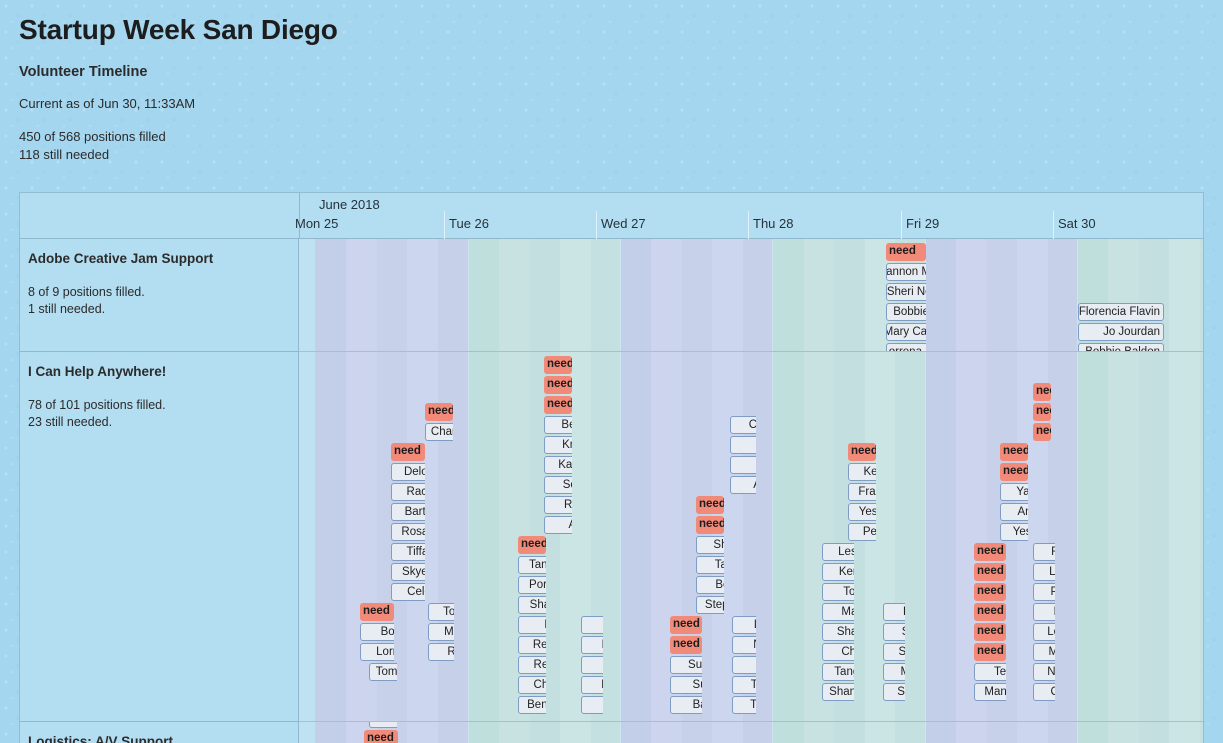 This screenshot has height=743, width=1223. I want to click on row-still-needed: 23 still needed., so click(70, 422).